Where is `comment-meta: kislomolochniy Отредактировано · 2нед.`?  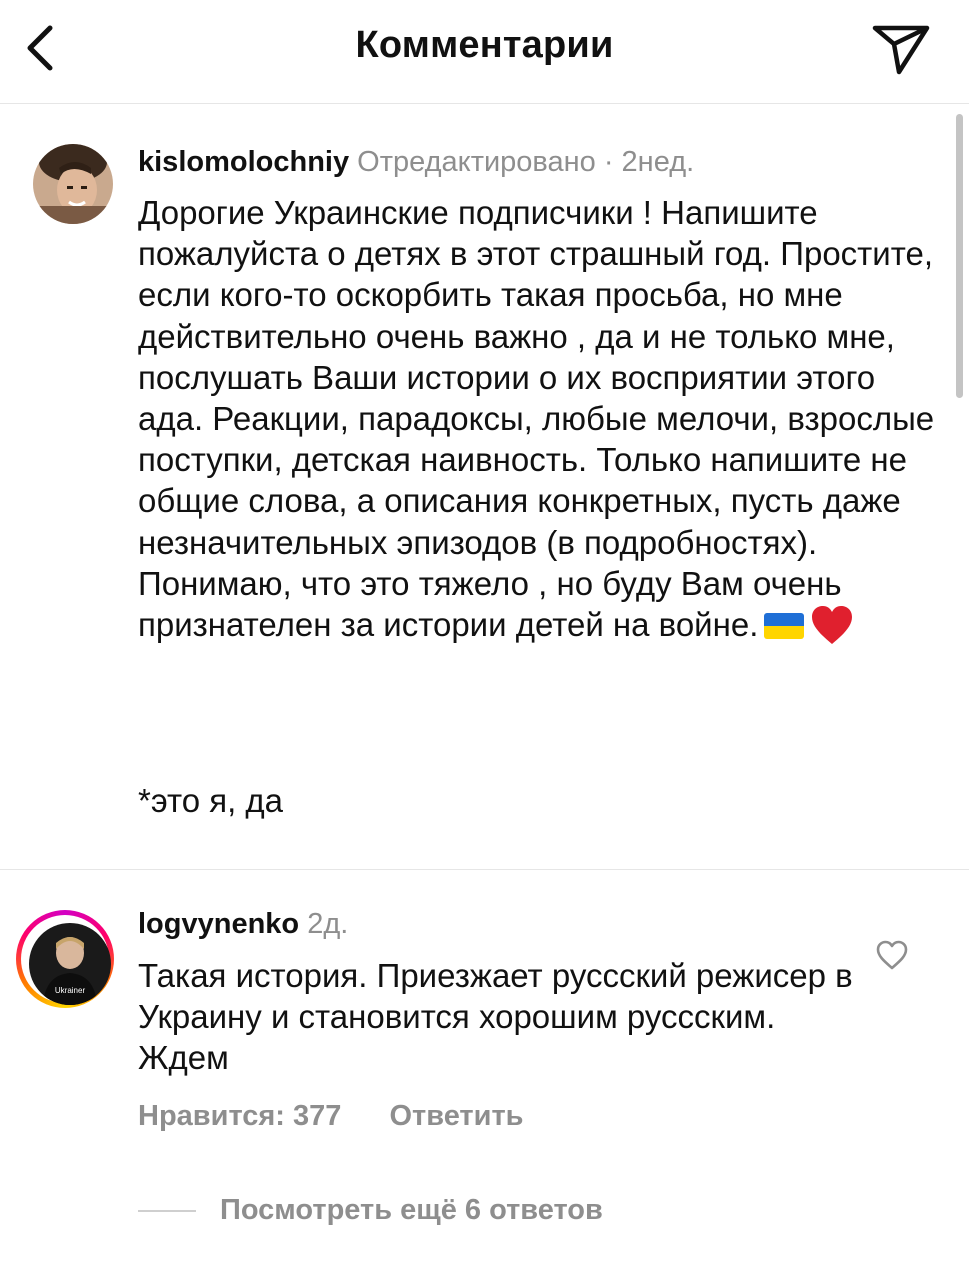 comment-meta: kislomolochniy Отредактировано · 2нед. is located at coordinates (416, 162).